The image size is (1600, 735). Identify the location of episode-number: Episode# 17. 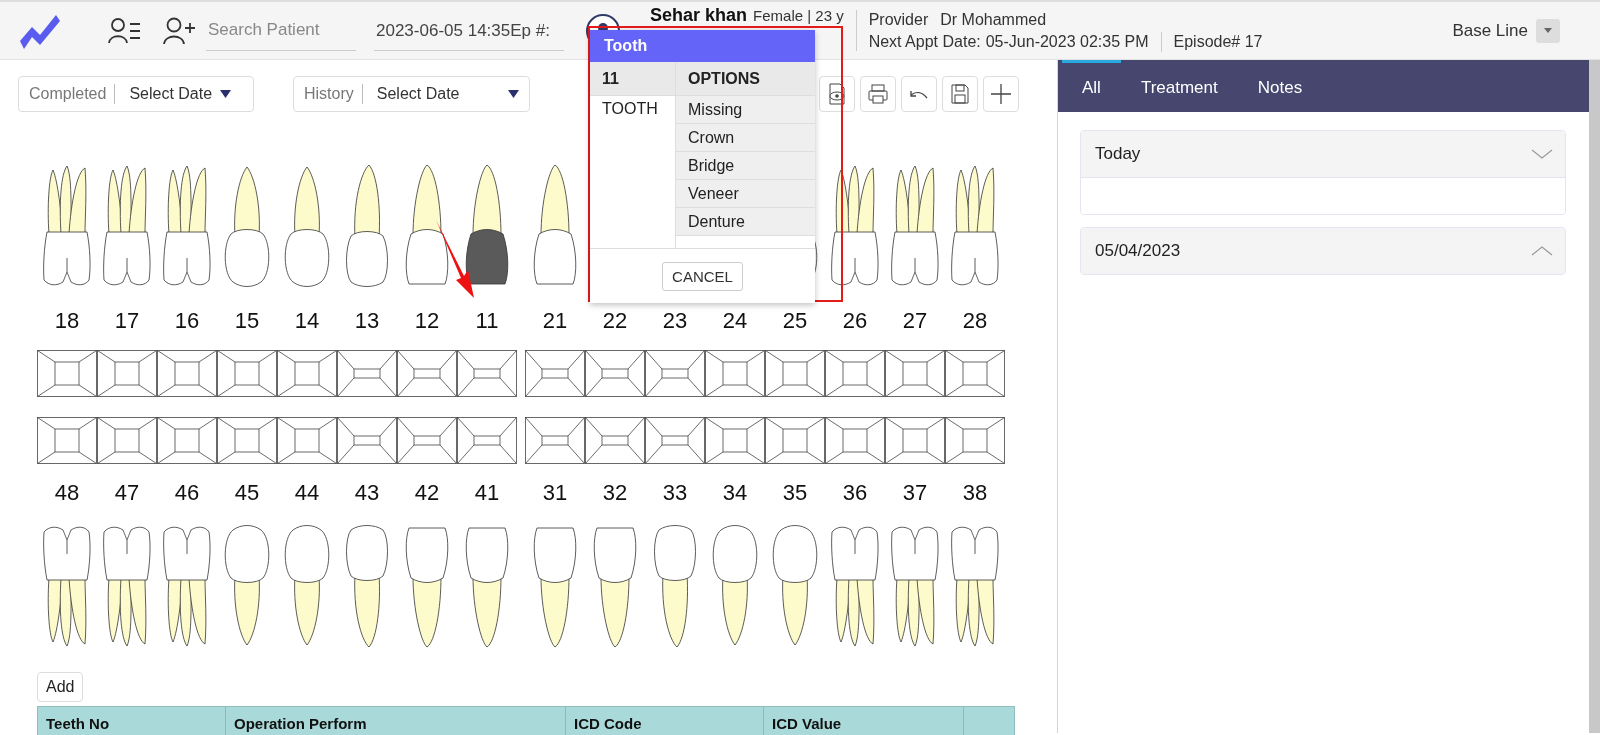
(1218, 41).